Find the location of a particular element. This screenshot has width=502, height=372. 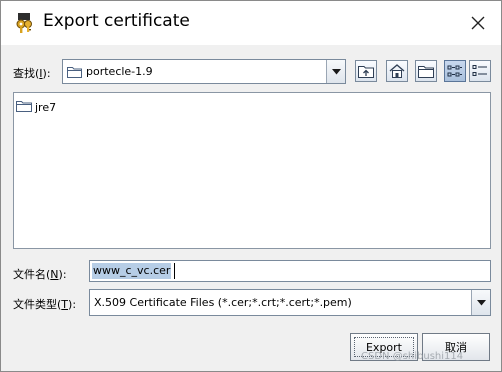

new-folder-icon is located at coordinates (426, 72).